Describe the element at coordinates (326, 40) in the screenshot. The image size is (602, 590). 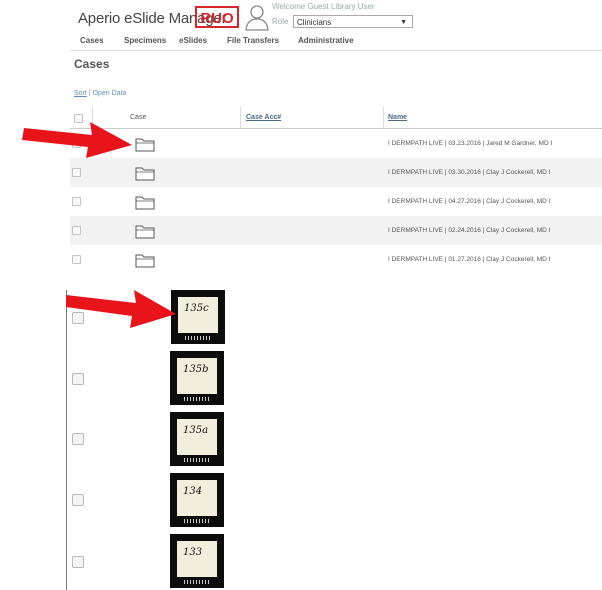
I see `nav-item-administrative: Administrative` at that location.